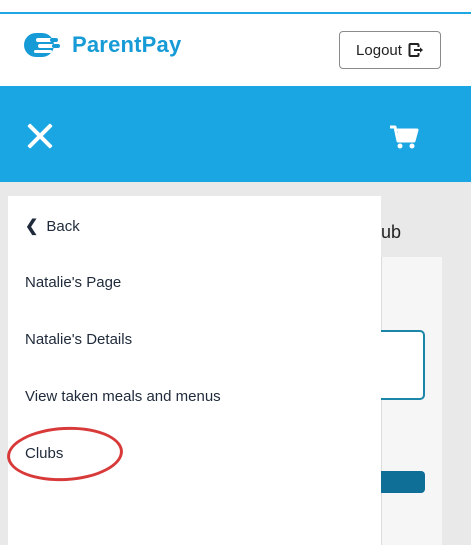 Image resolution: width=471 pixels, height=545 pixels. Describe the element at coordinates (123, 396) in the screenshot. I see `menu-item-view-meals-menus: View taken meals and menus` at that location.